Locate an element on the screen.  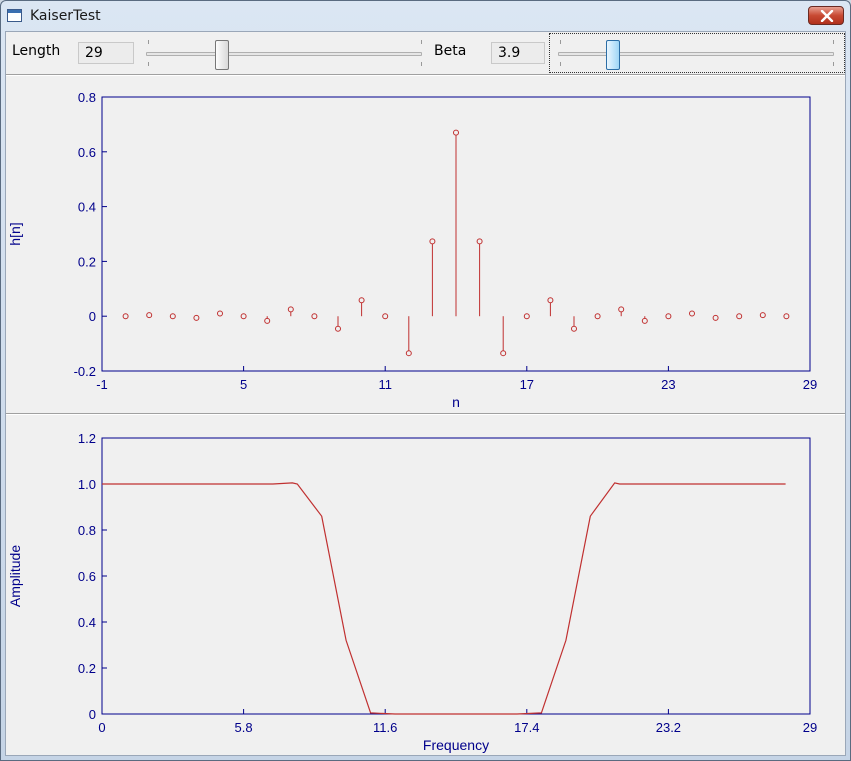
length-value-box: 29 is located at coordinates (106, 53).